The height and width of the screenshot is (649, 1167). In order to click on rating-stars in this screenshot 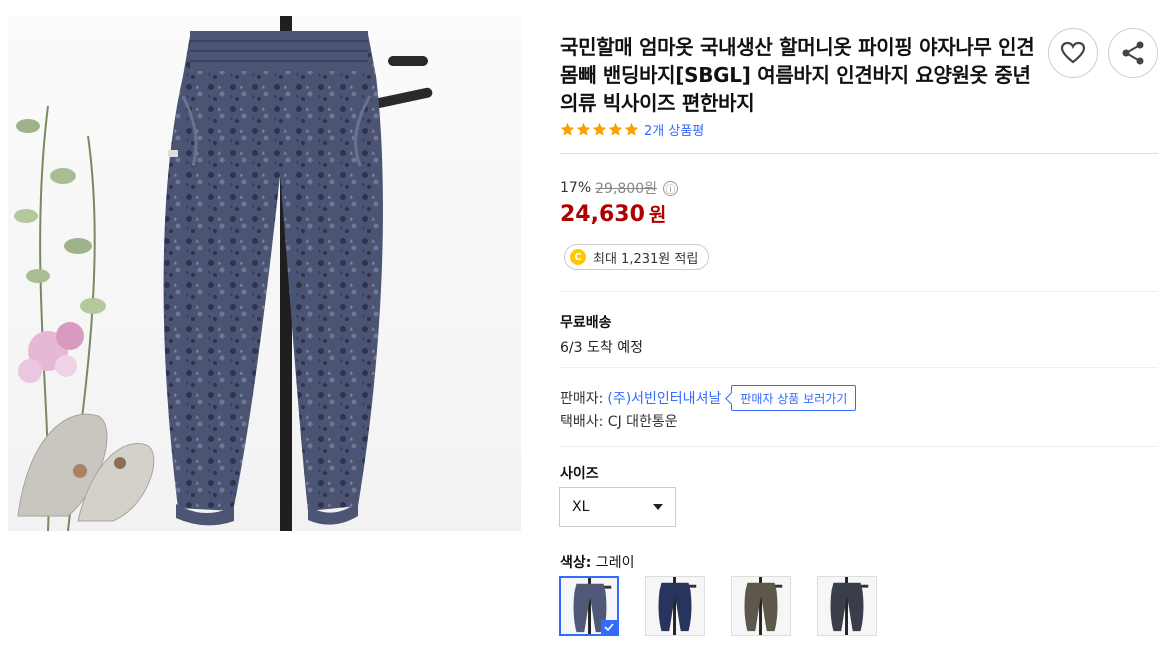, I will do `click(599, 129)`.